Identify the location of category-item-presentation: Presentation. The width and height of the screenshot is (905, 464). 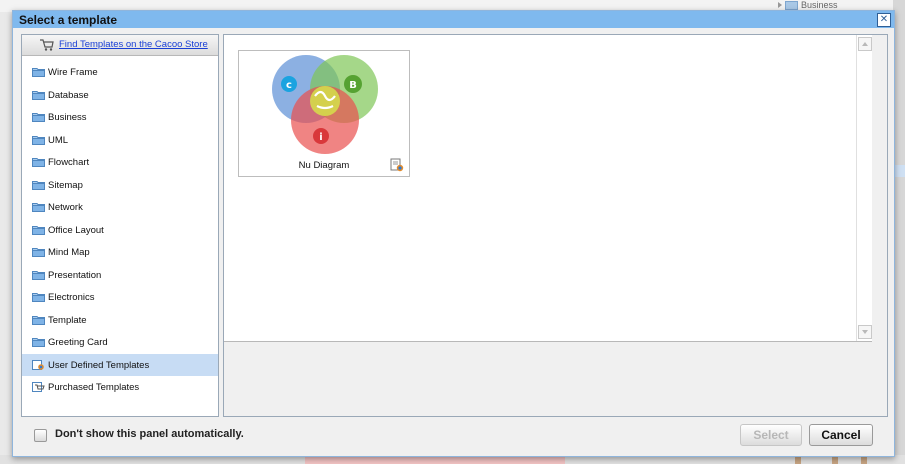
(120, 275).